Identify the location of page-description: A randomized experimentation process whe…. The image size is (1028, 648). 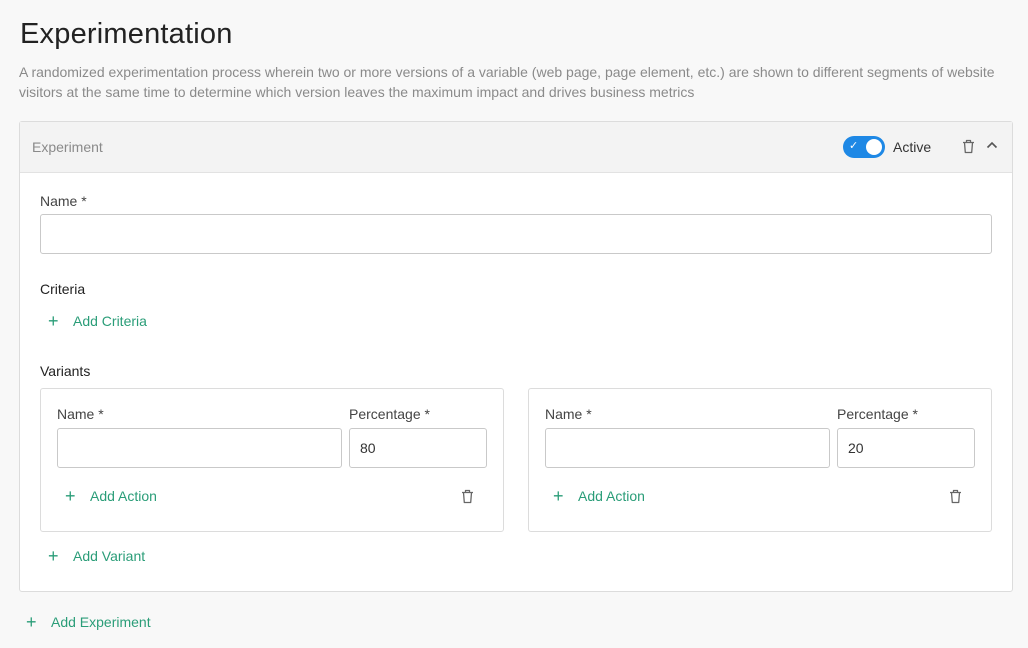
(507, 82).